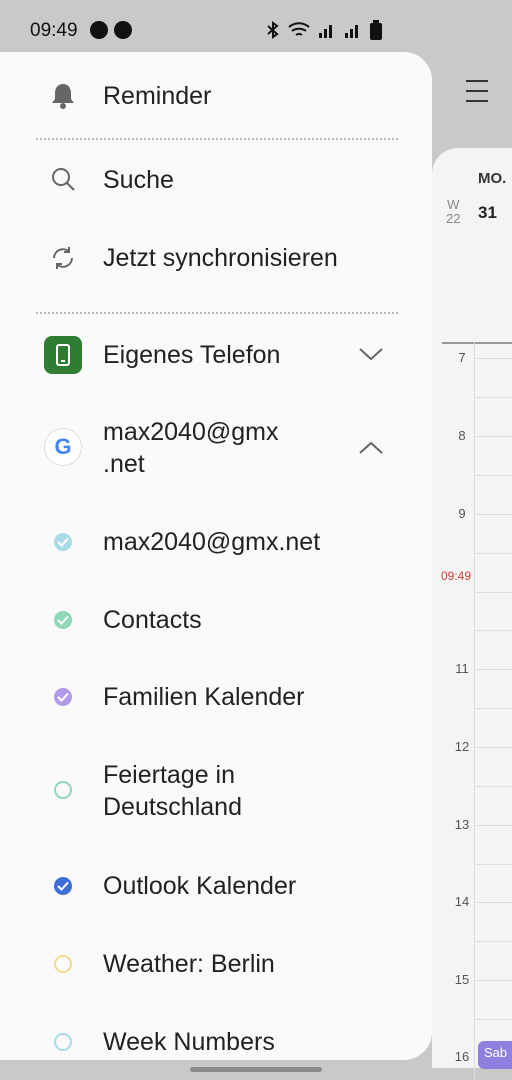 The height and width of the screenshot is (1080, 512). I want to click on week-number-value: 22, so click(453, 218).